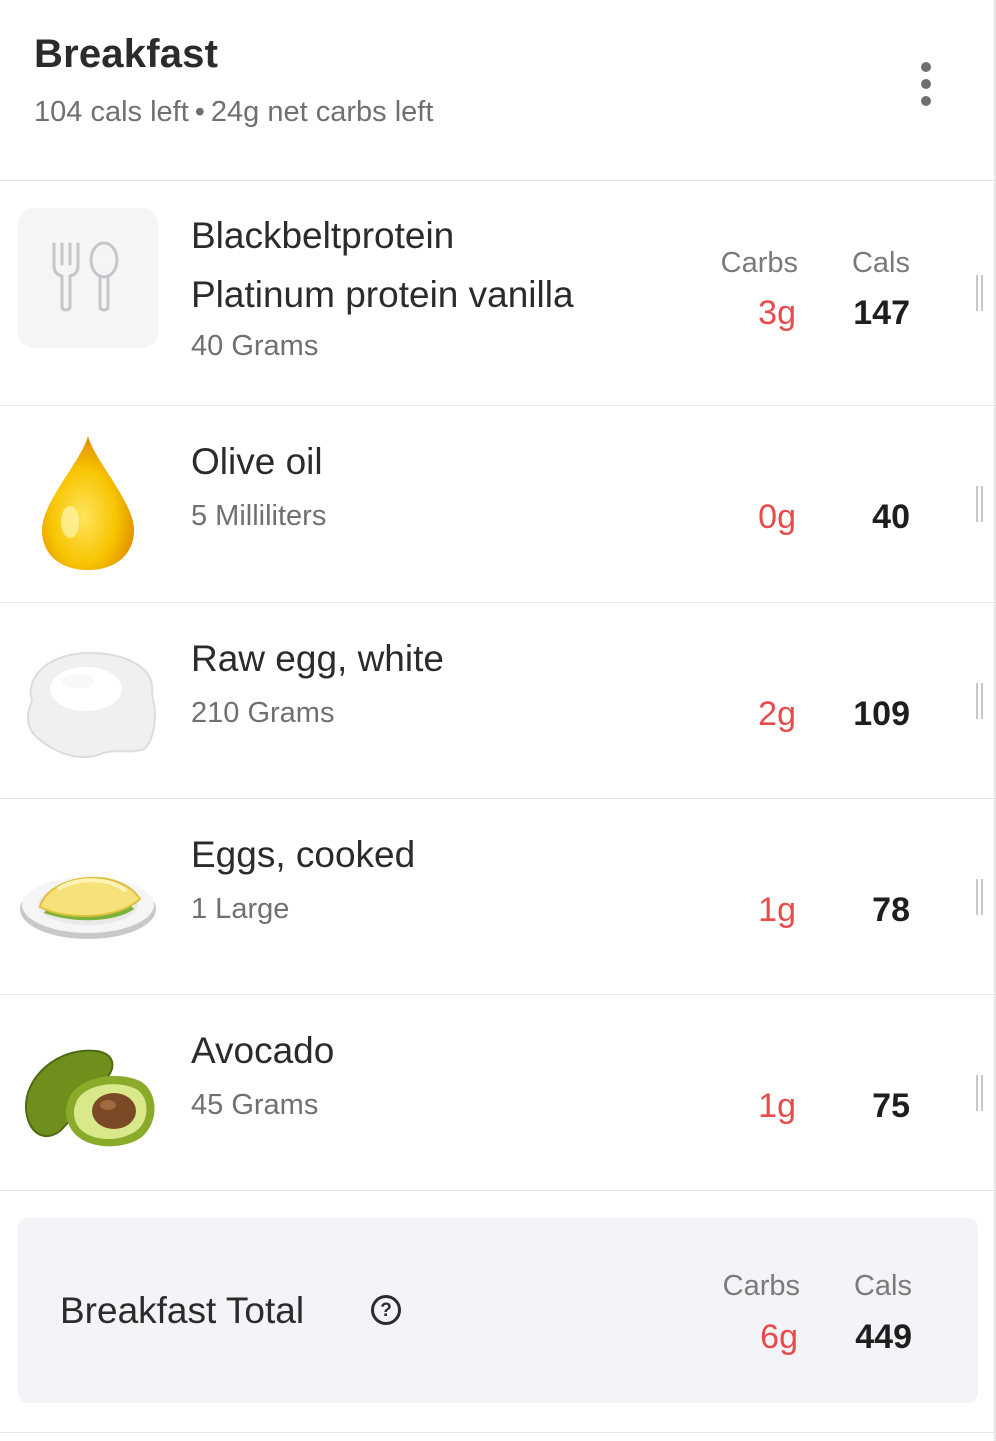 This screenshot has width=996, height=1441. What do you see at coordinates (779, 1337) in the screenshot?
I see `total-carbs-value: 6g` at bounding box center [779, 1337].